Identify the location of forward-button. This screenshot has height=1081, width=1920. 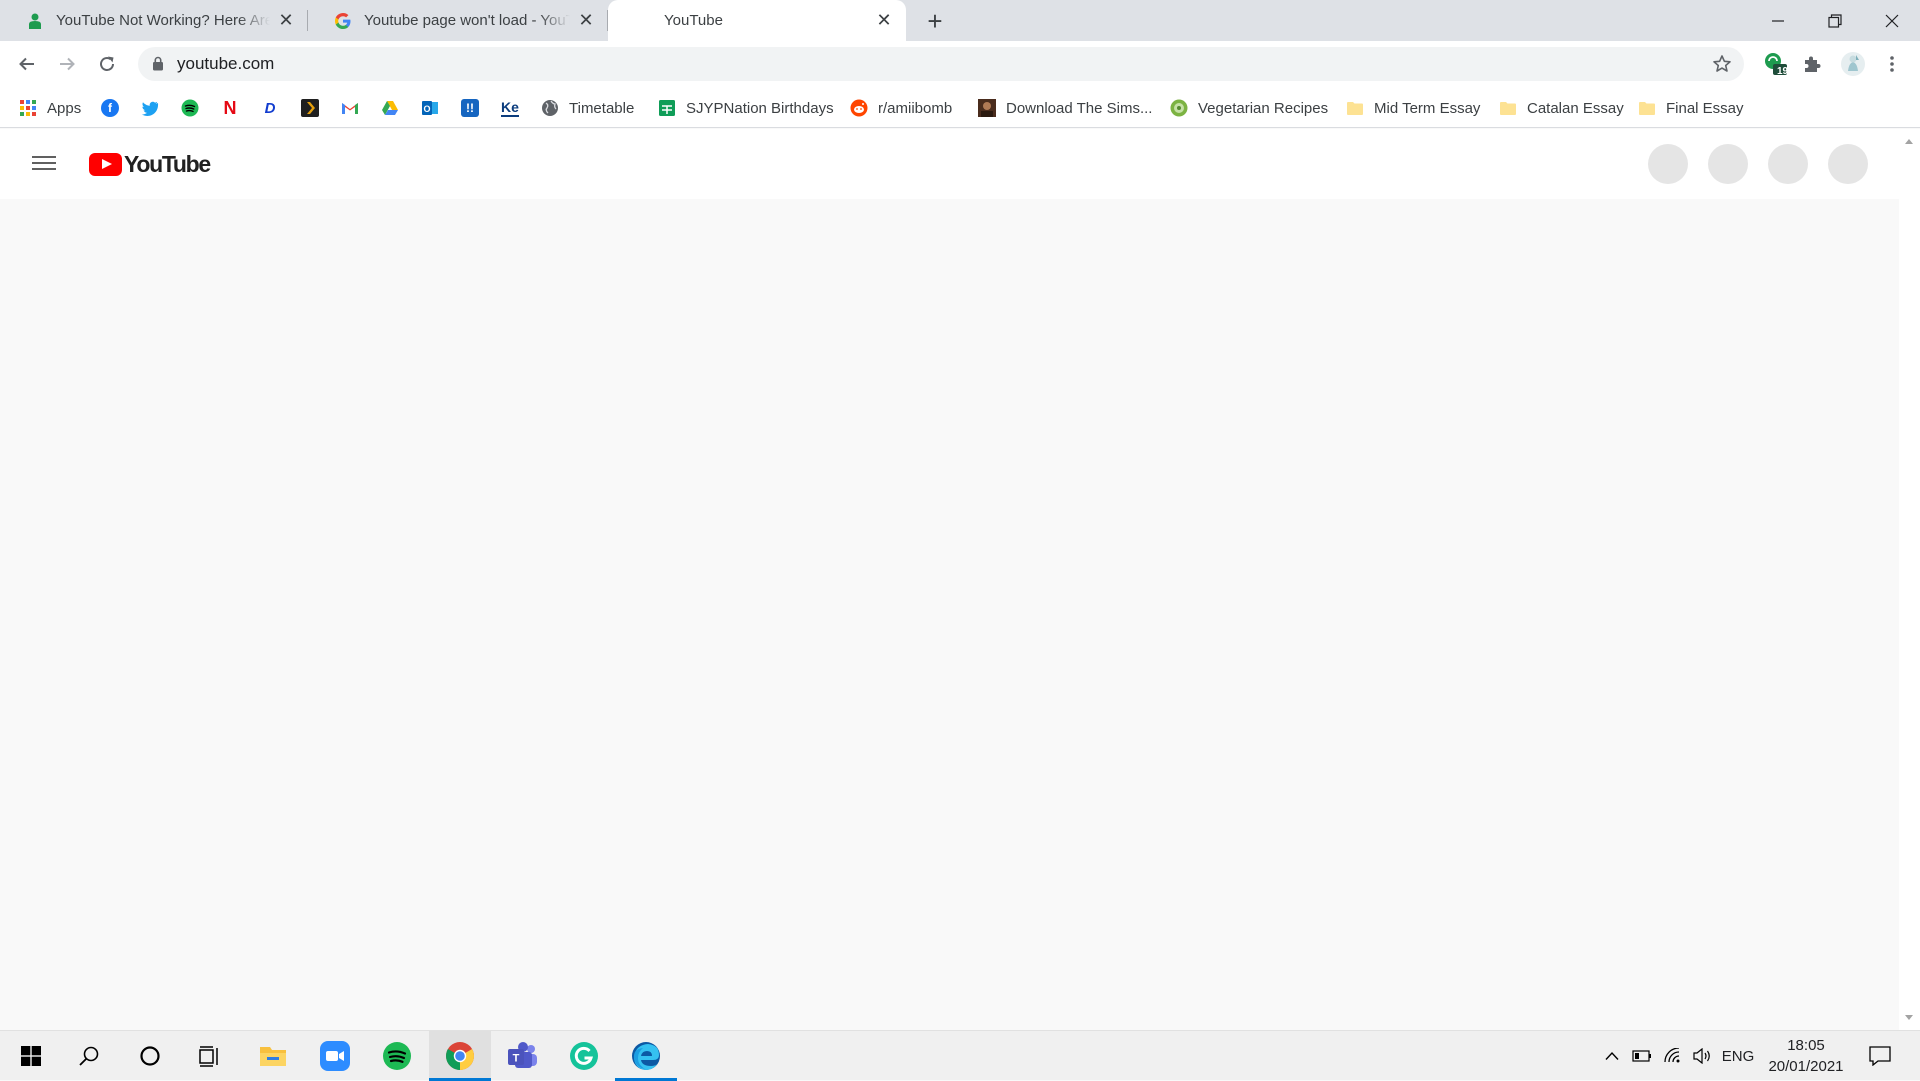
(67, 64).